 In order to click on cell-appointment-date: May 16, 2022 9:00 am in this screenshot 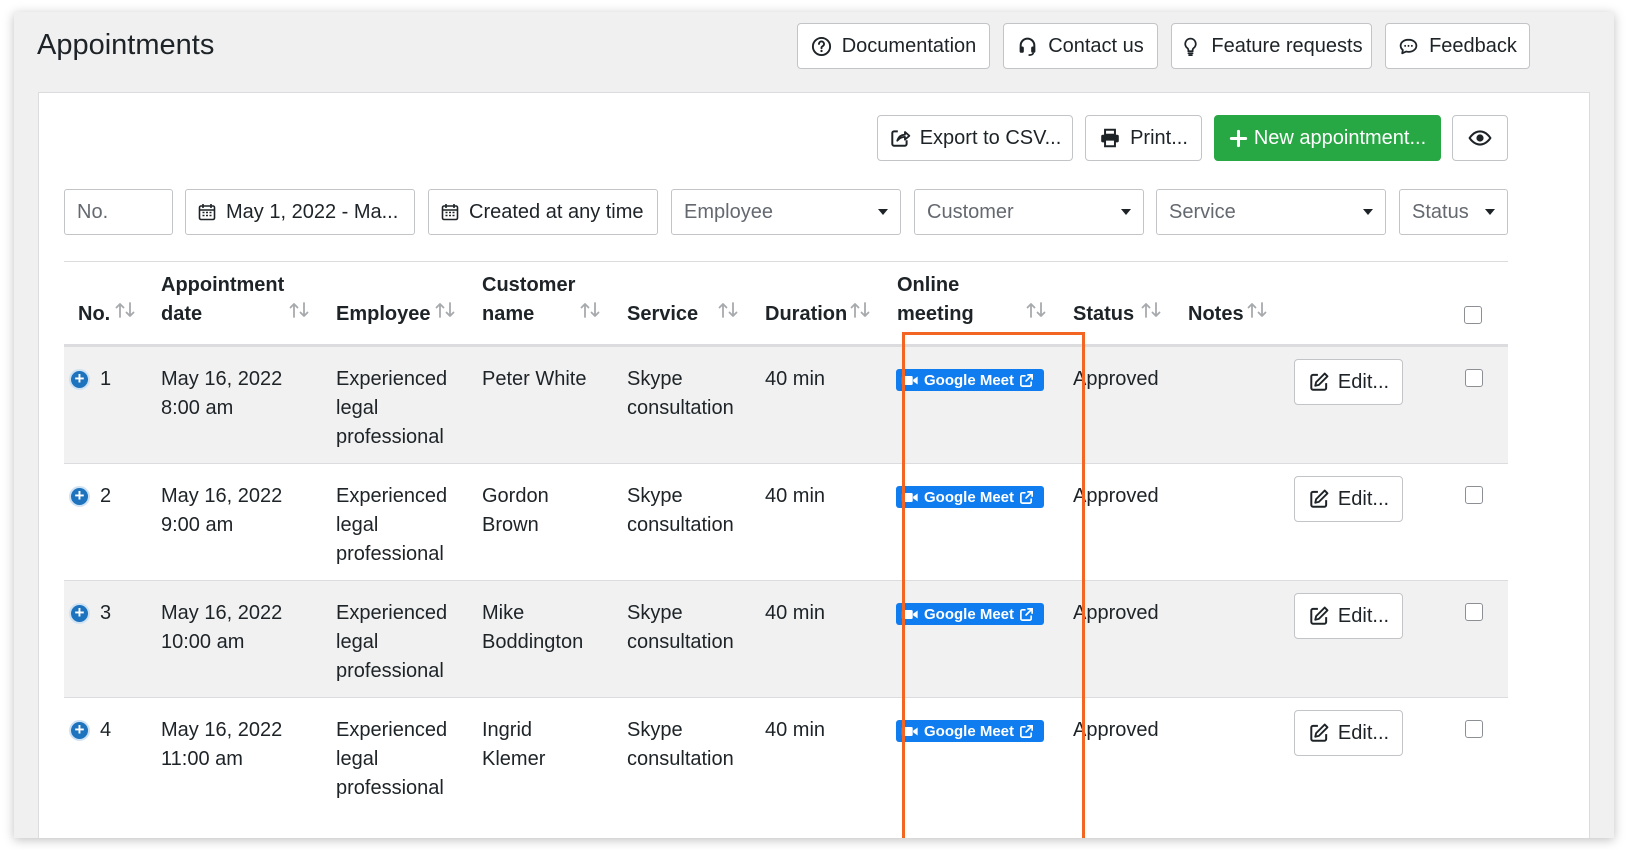, I will do `click(221, 511)`.